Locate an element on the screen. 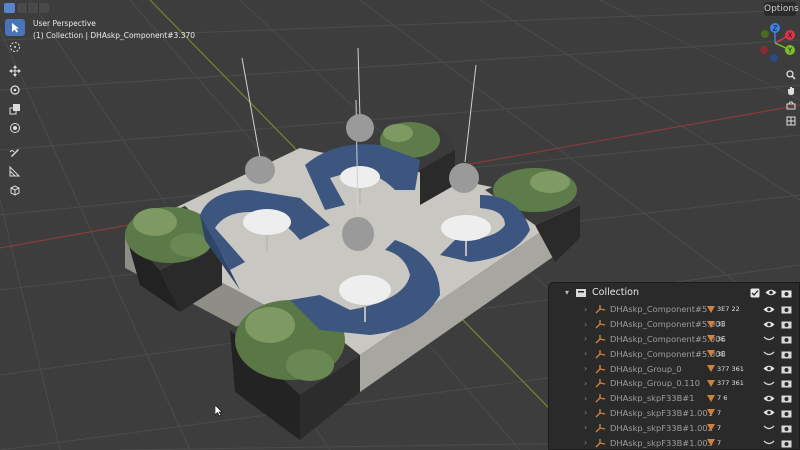 This screenshot has width=800, height=450. outliner-row: › DHAskp_Component#5.006 3E is located at coordinates (674, 339).